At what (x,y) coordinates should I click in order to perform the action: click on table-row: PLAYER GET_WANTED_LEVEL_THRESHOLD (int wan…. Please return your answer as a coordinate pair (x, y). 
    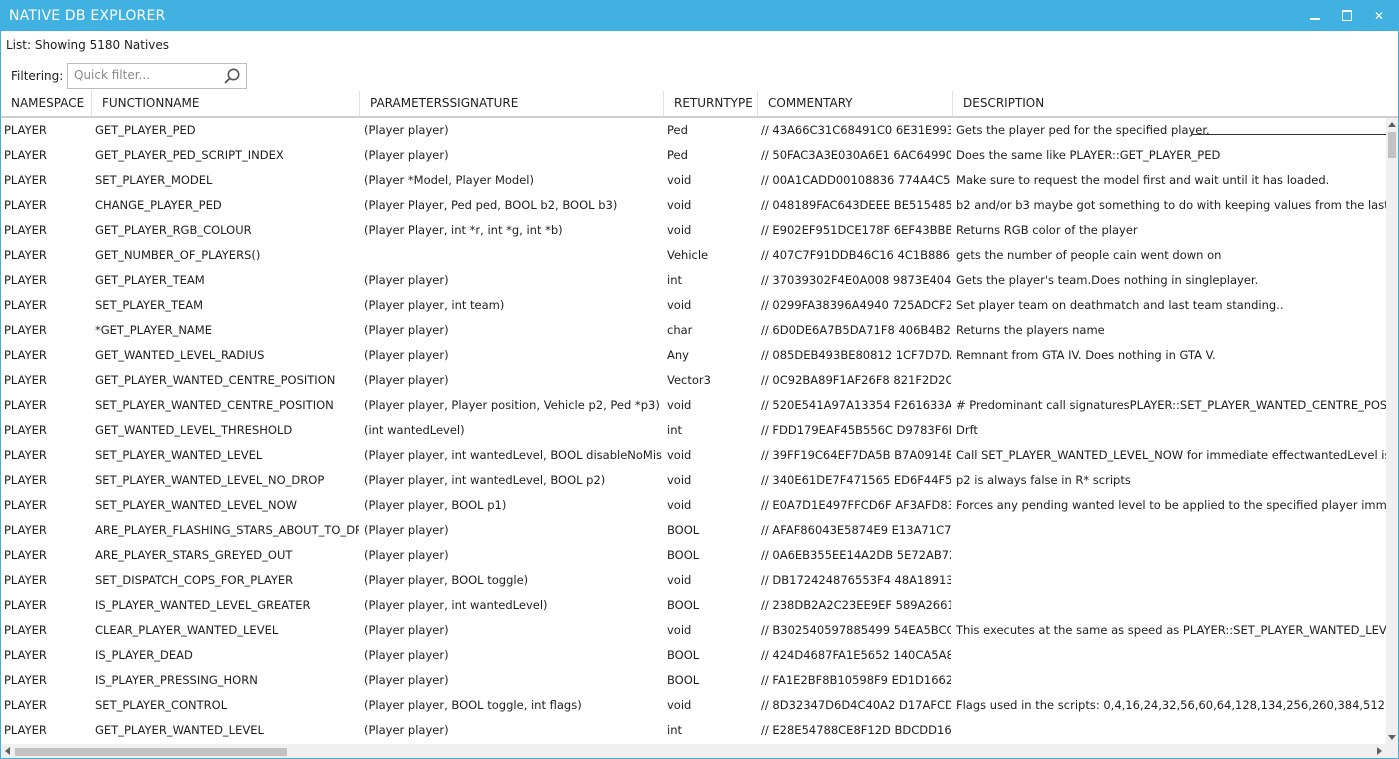
    Looking at the image, I should click on (693, 430).